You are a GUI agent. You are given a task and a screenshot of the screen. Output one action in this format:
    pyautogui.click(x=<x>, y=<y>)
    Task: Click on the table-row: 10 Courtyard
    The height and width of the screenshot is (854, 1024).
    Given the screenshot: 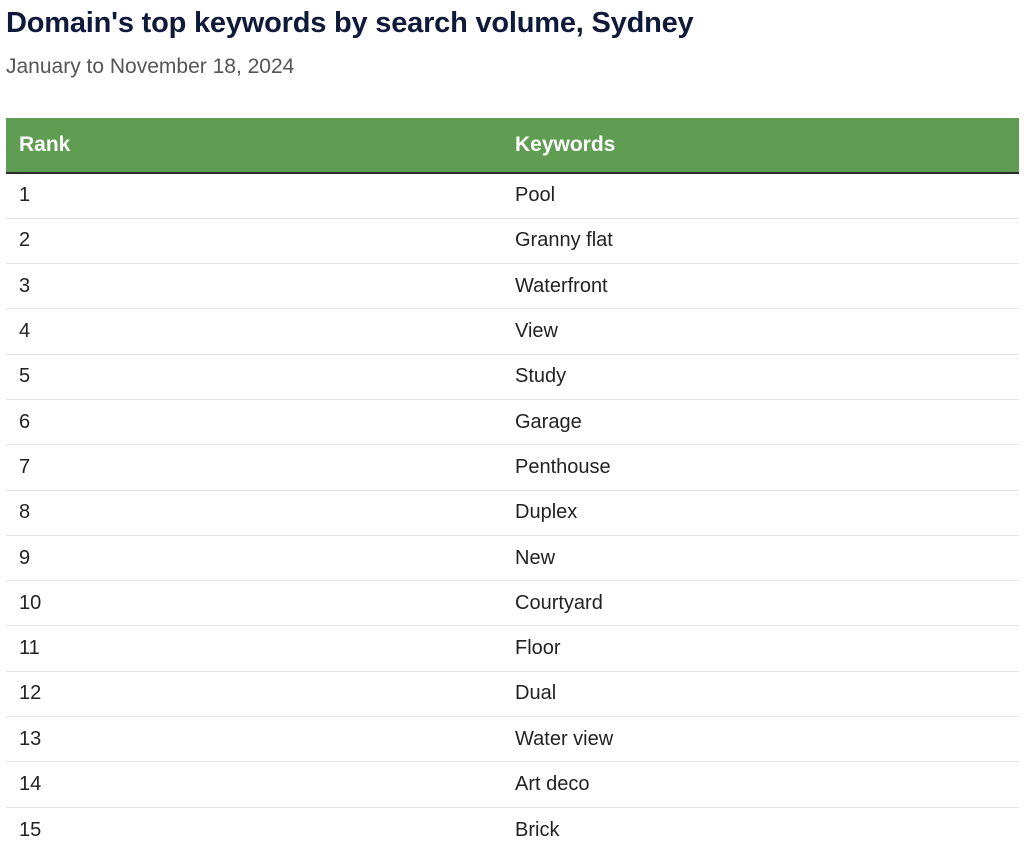 What is the action you would take?
    pyautogui.click(x=512, y=603)
    